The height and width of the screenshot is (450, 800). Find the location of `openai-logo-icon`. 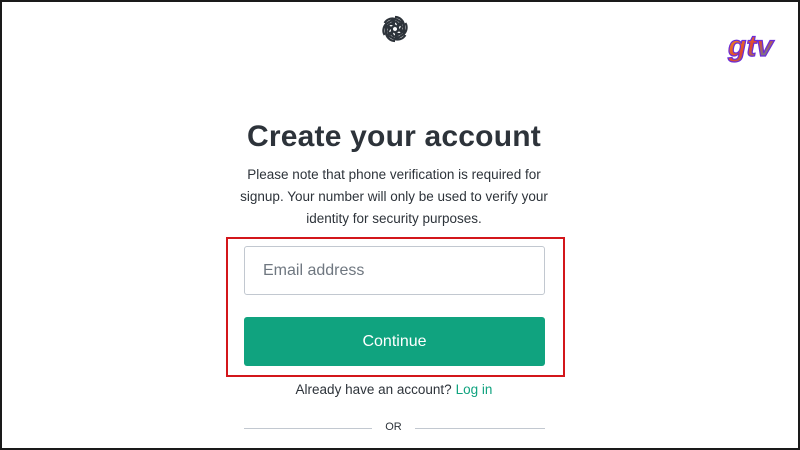

openai-logo-icon is located at coordinates (395, 29).